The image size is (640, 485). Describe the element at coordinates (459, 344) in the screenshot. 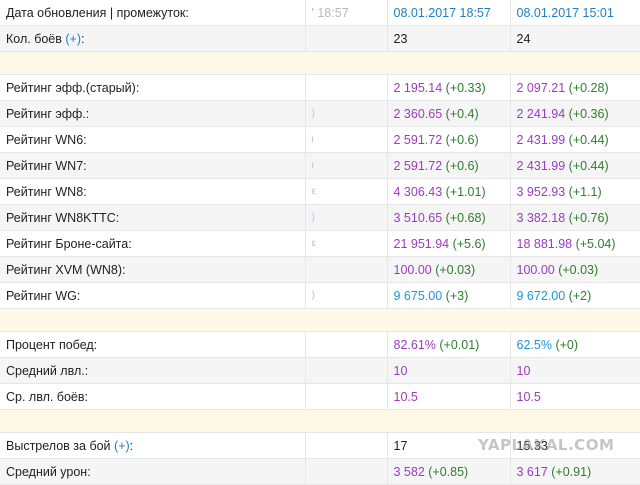

I see `stat-col3-delta: (+0.01)` at that location.